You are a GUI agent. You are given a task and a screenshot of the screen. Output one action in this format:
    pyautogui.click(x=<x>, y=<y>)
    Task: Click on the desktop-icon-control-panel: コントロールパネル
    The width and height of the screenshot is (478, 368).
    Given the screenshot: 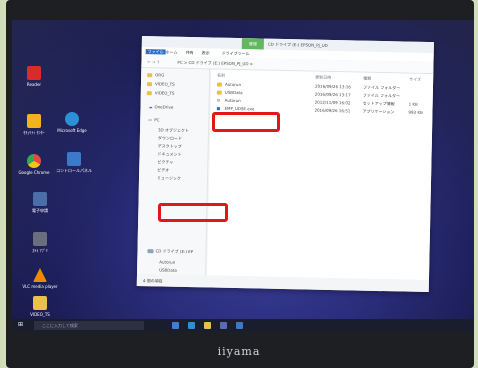 What is the action you would take?
    pyautogui.click(x=74, y=162)
    